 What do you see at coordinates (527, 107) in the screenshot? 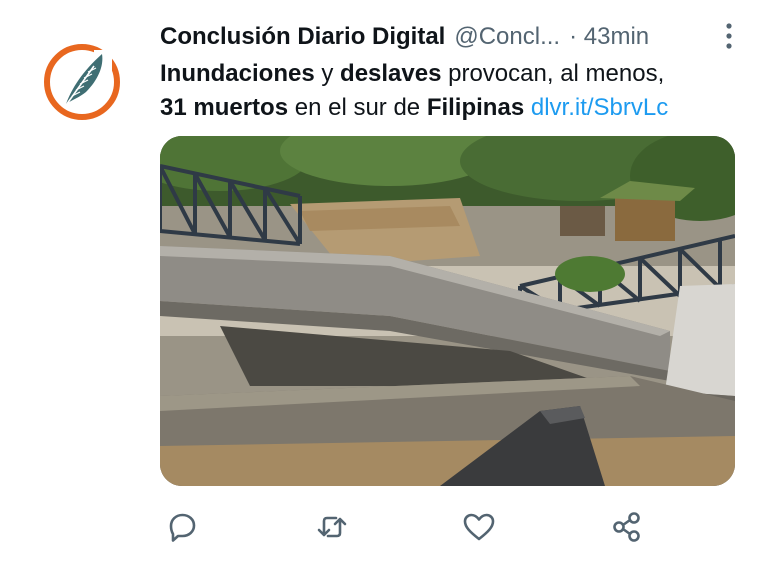
I see `text-span` at bounding box center [527, 107].